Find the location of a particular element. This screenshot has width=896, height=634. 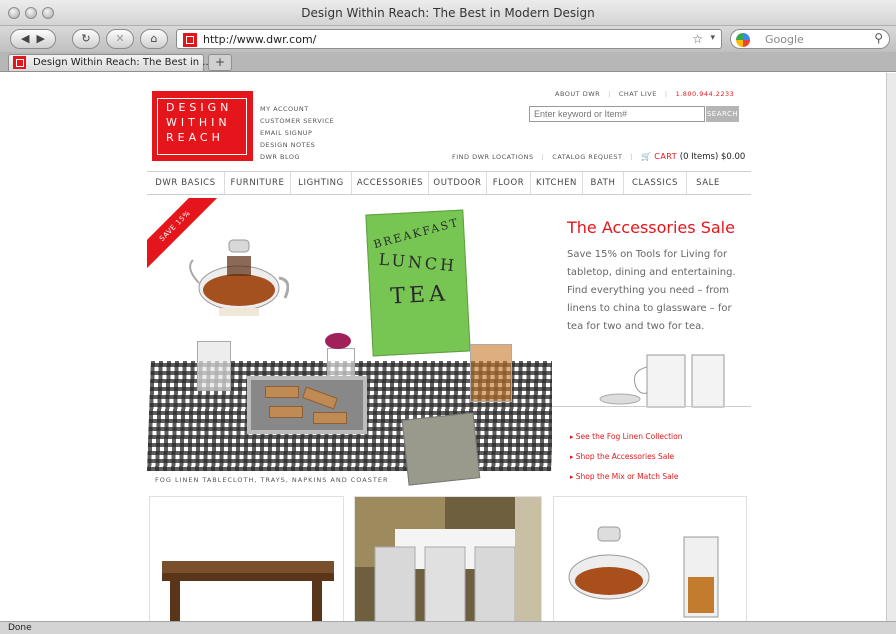

site-search-button: SEARCH is located at coordinates (722, 114).